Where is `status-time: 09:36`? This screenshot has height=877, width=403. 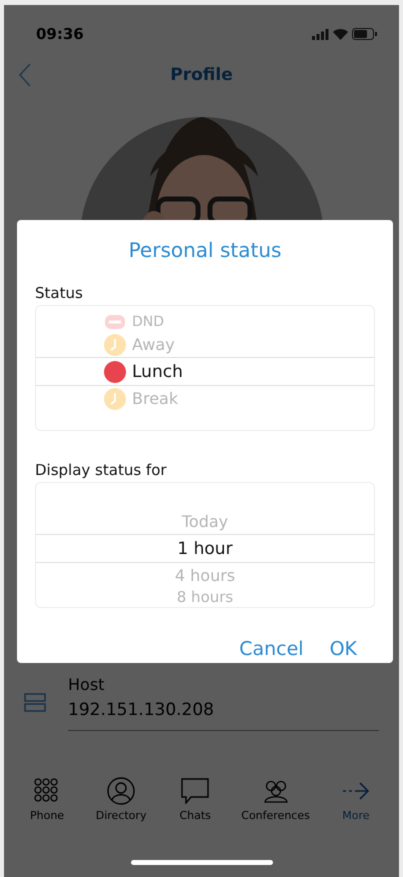
status-time: 09:36 is located at coordinates (60, 34).